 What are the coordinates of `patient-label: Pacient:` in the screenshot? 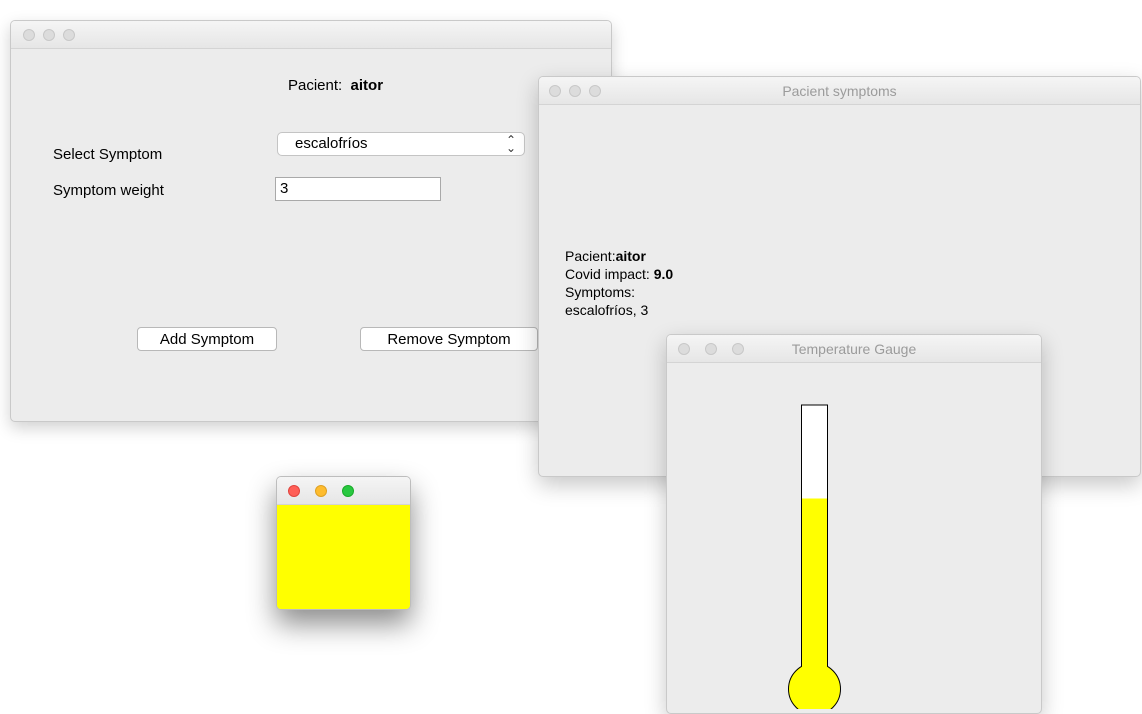 It's located at (315, 85).